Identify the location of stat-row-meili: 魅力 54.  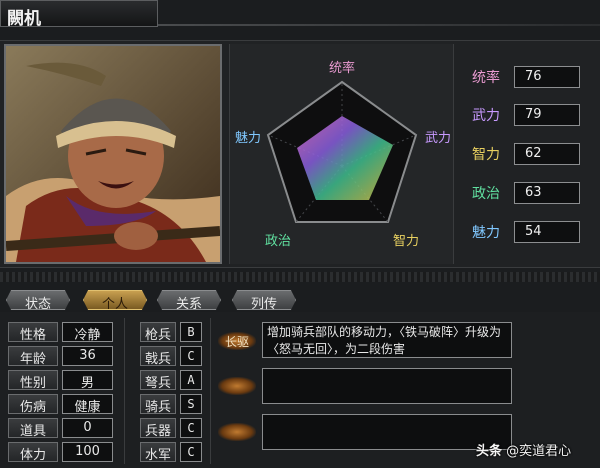
(522, 232).